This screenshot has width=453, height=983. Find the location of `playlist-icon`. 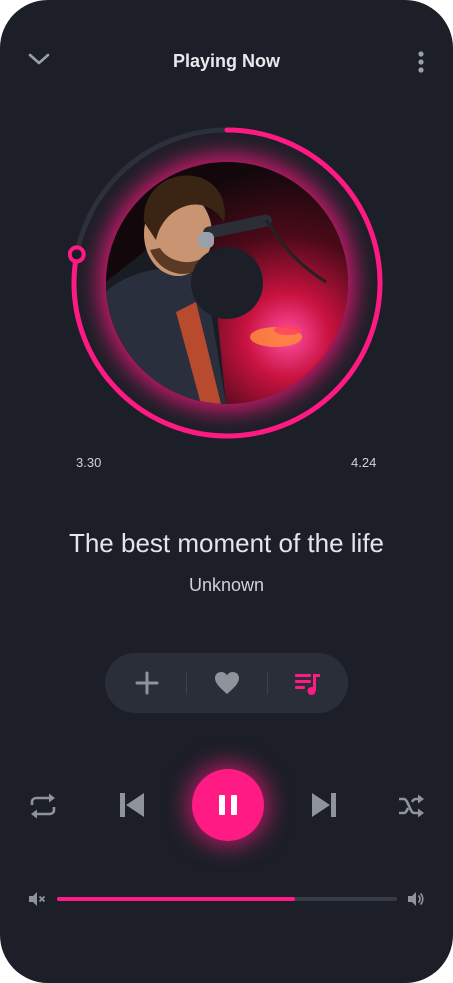

playlist-icon is located at coordinates (307, 683).